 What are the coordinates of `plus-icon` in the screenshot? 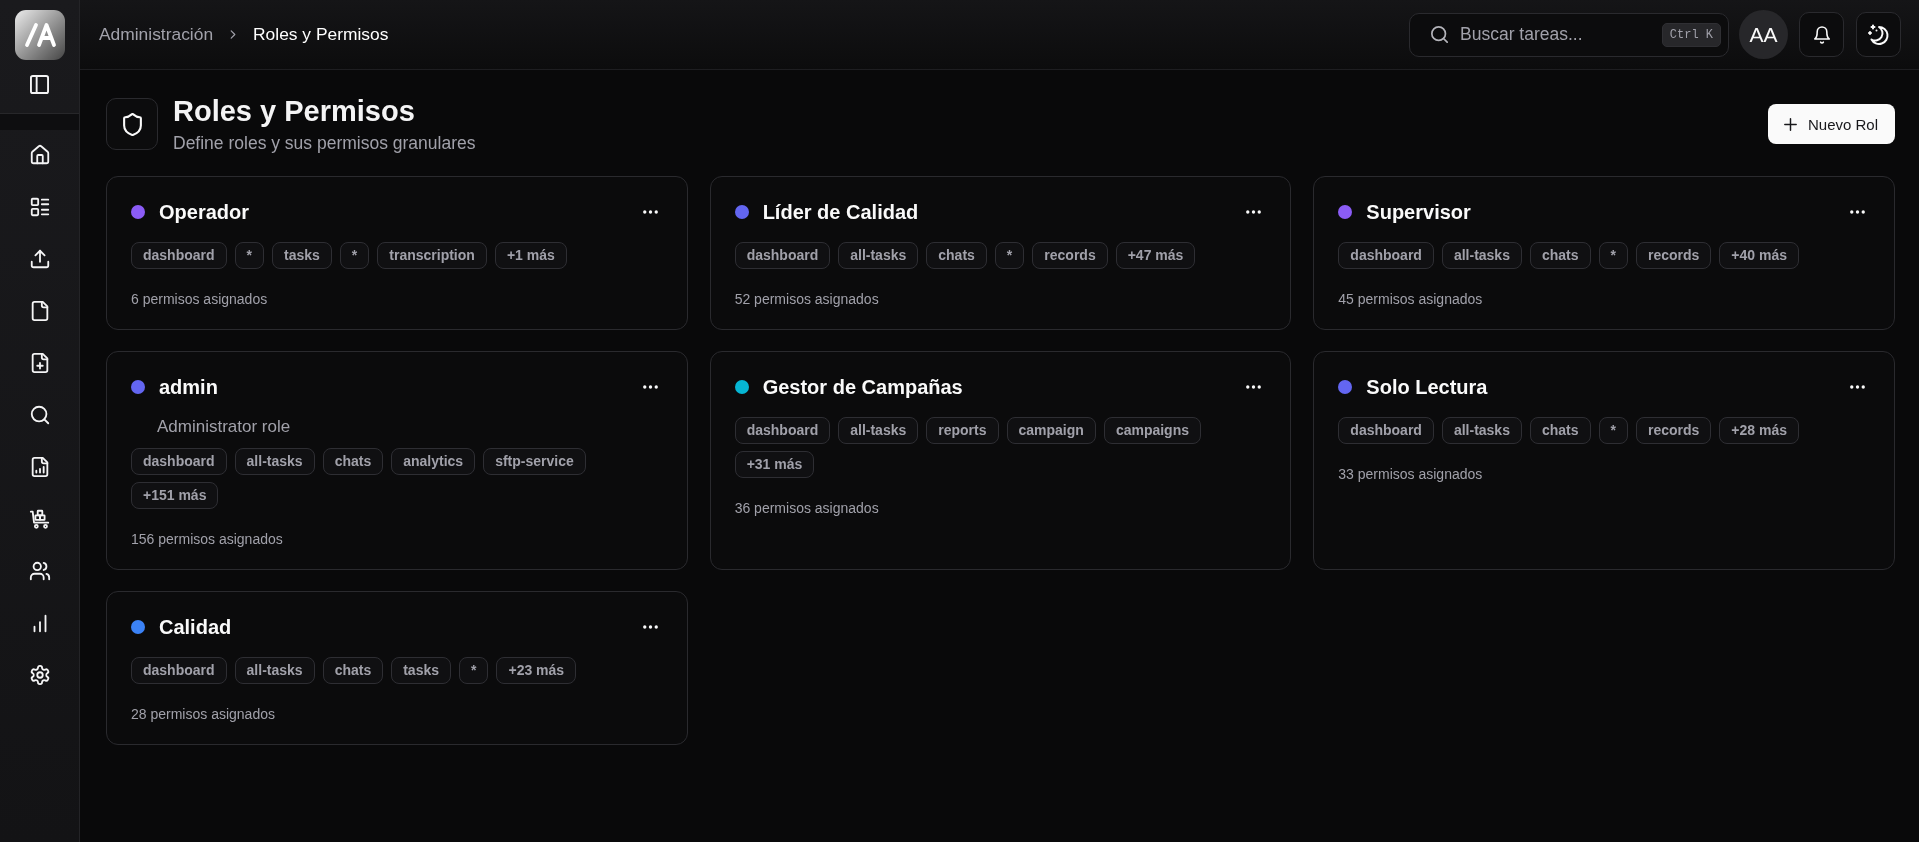 It's located at (1790, 124).